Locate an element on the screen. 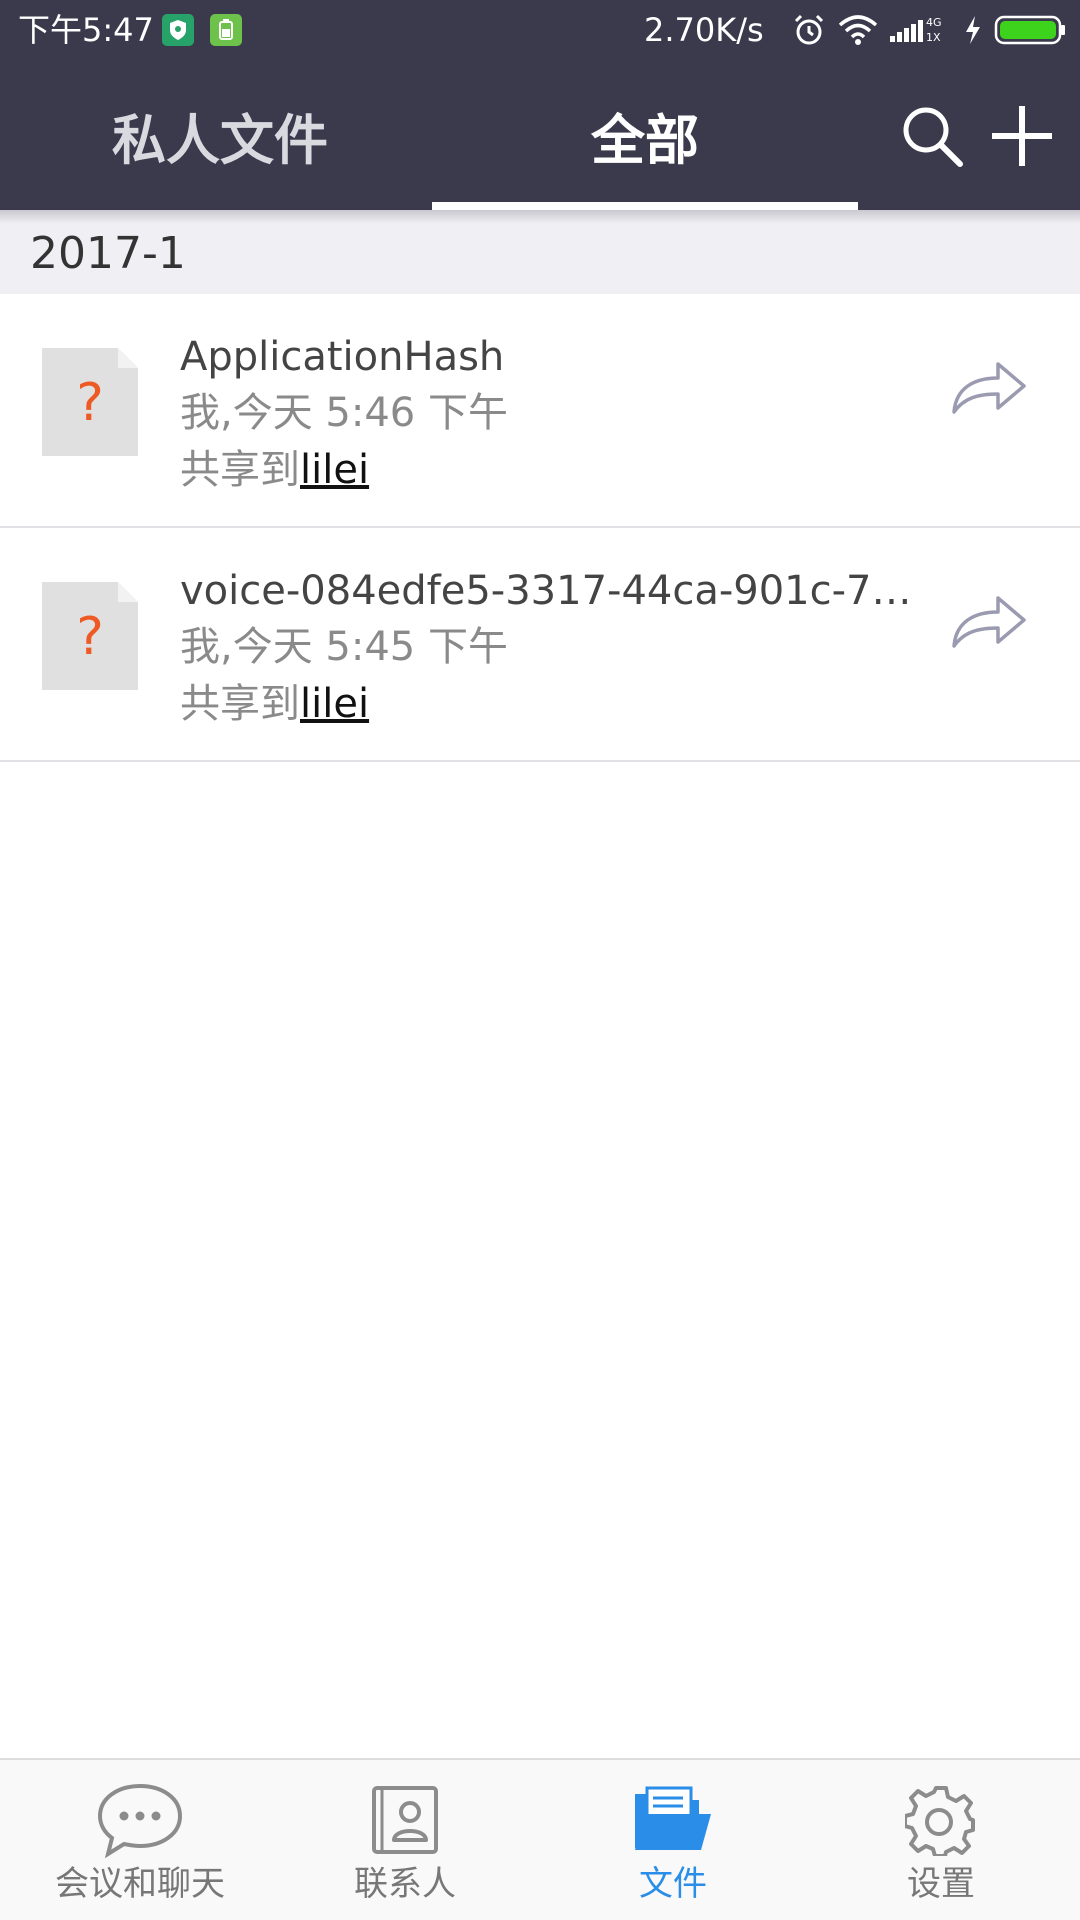 The height and width of the screenshot is (1920, 1080). chat-bubble-icon is located at coordinates (140, 1820).